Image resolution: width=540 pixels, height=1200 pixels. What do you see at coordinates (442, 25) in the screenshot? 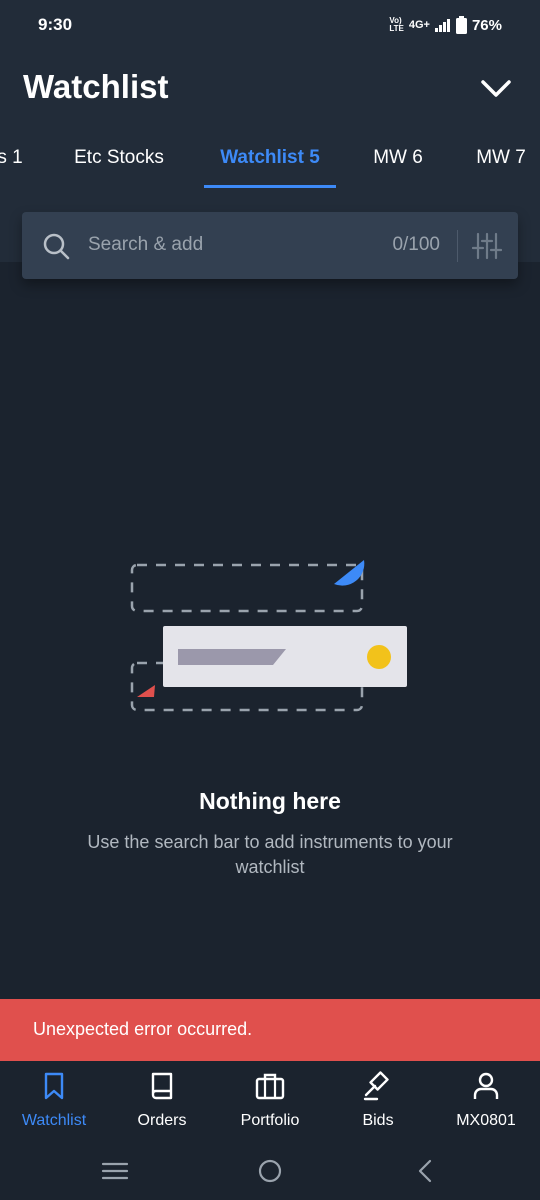
I see `signal-icon` at bounding box center [442, 25].